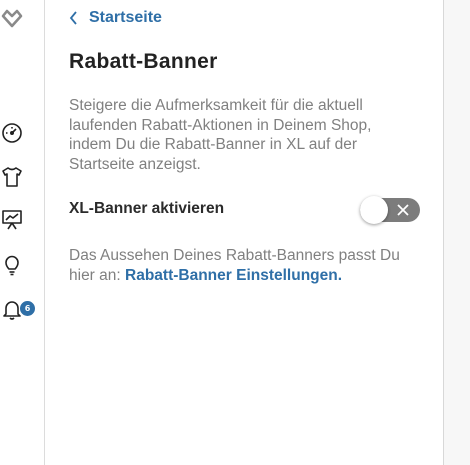 This screenshot has width=470, height=465. Describe the element at coordinates (12, 133) in the screenshot. I see `dashboard-gauge-icon` at that location.